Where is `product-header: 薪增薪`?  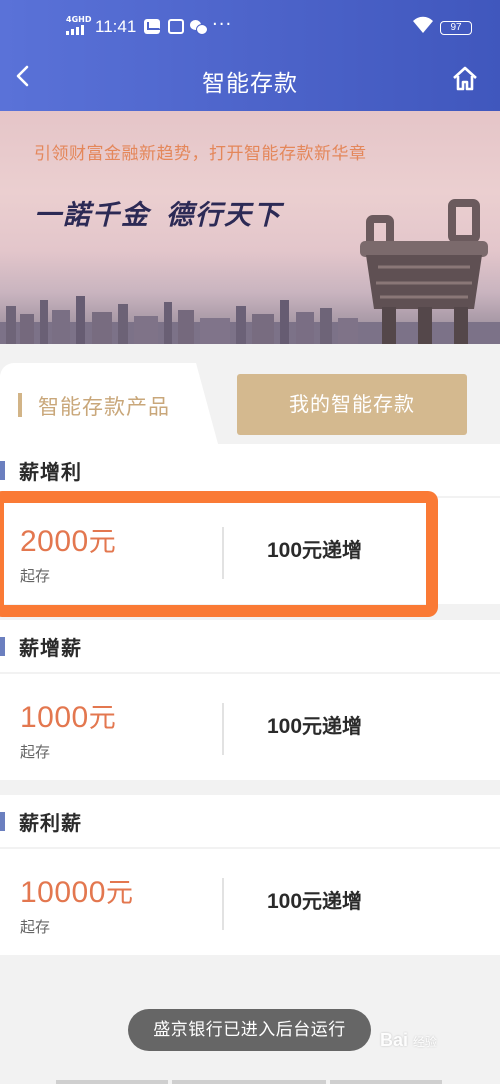 product-header: 薪增薪 is located at coordinates (250, 646).